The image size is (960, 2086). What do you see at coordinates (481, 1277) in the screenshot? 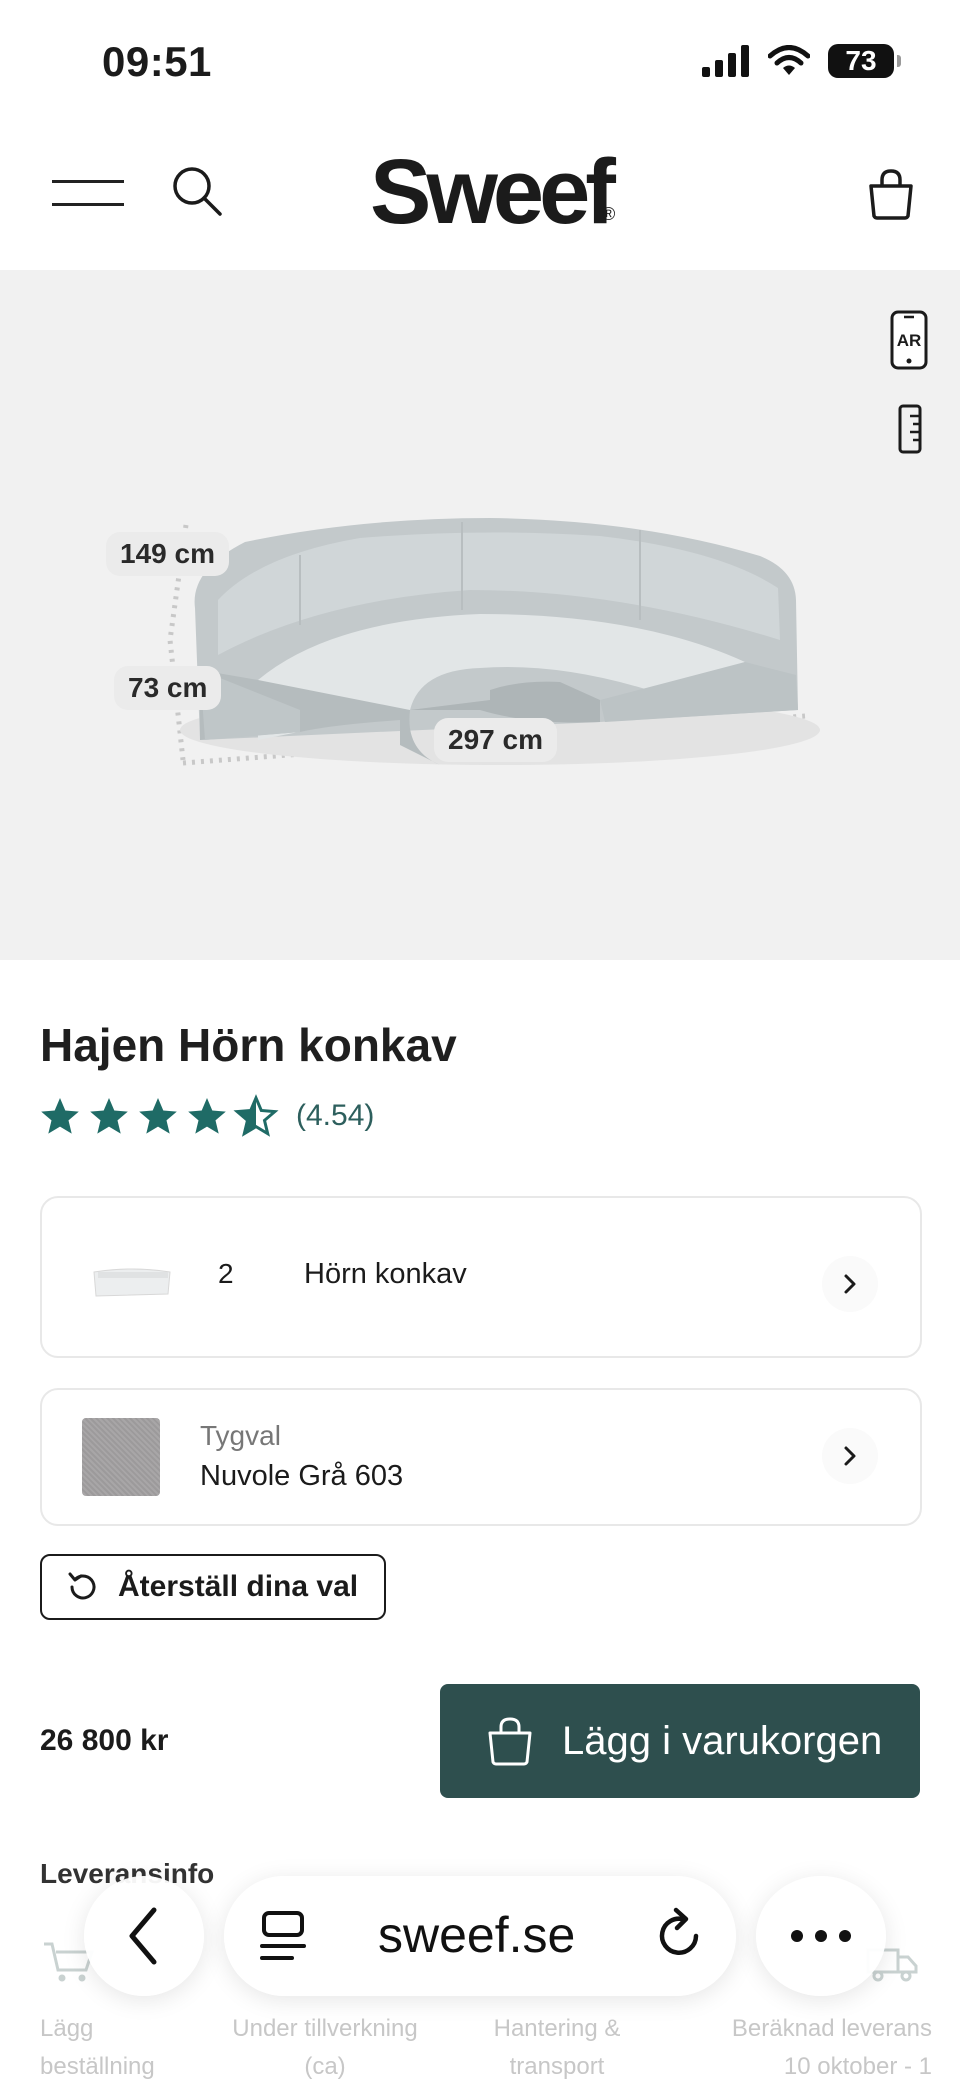
I see `module-selector: 2 Hörn konkav` at bounding box center [481, 1277].